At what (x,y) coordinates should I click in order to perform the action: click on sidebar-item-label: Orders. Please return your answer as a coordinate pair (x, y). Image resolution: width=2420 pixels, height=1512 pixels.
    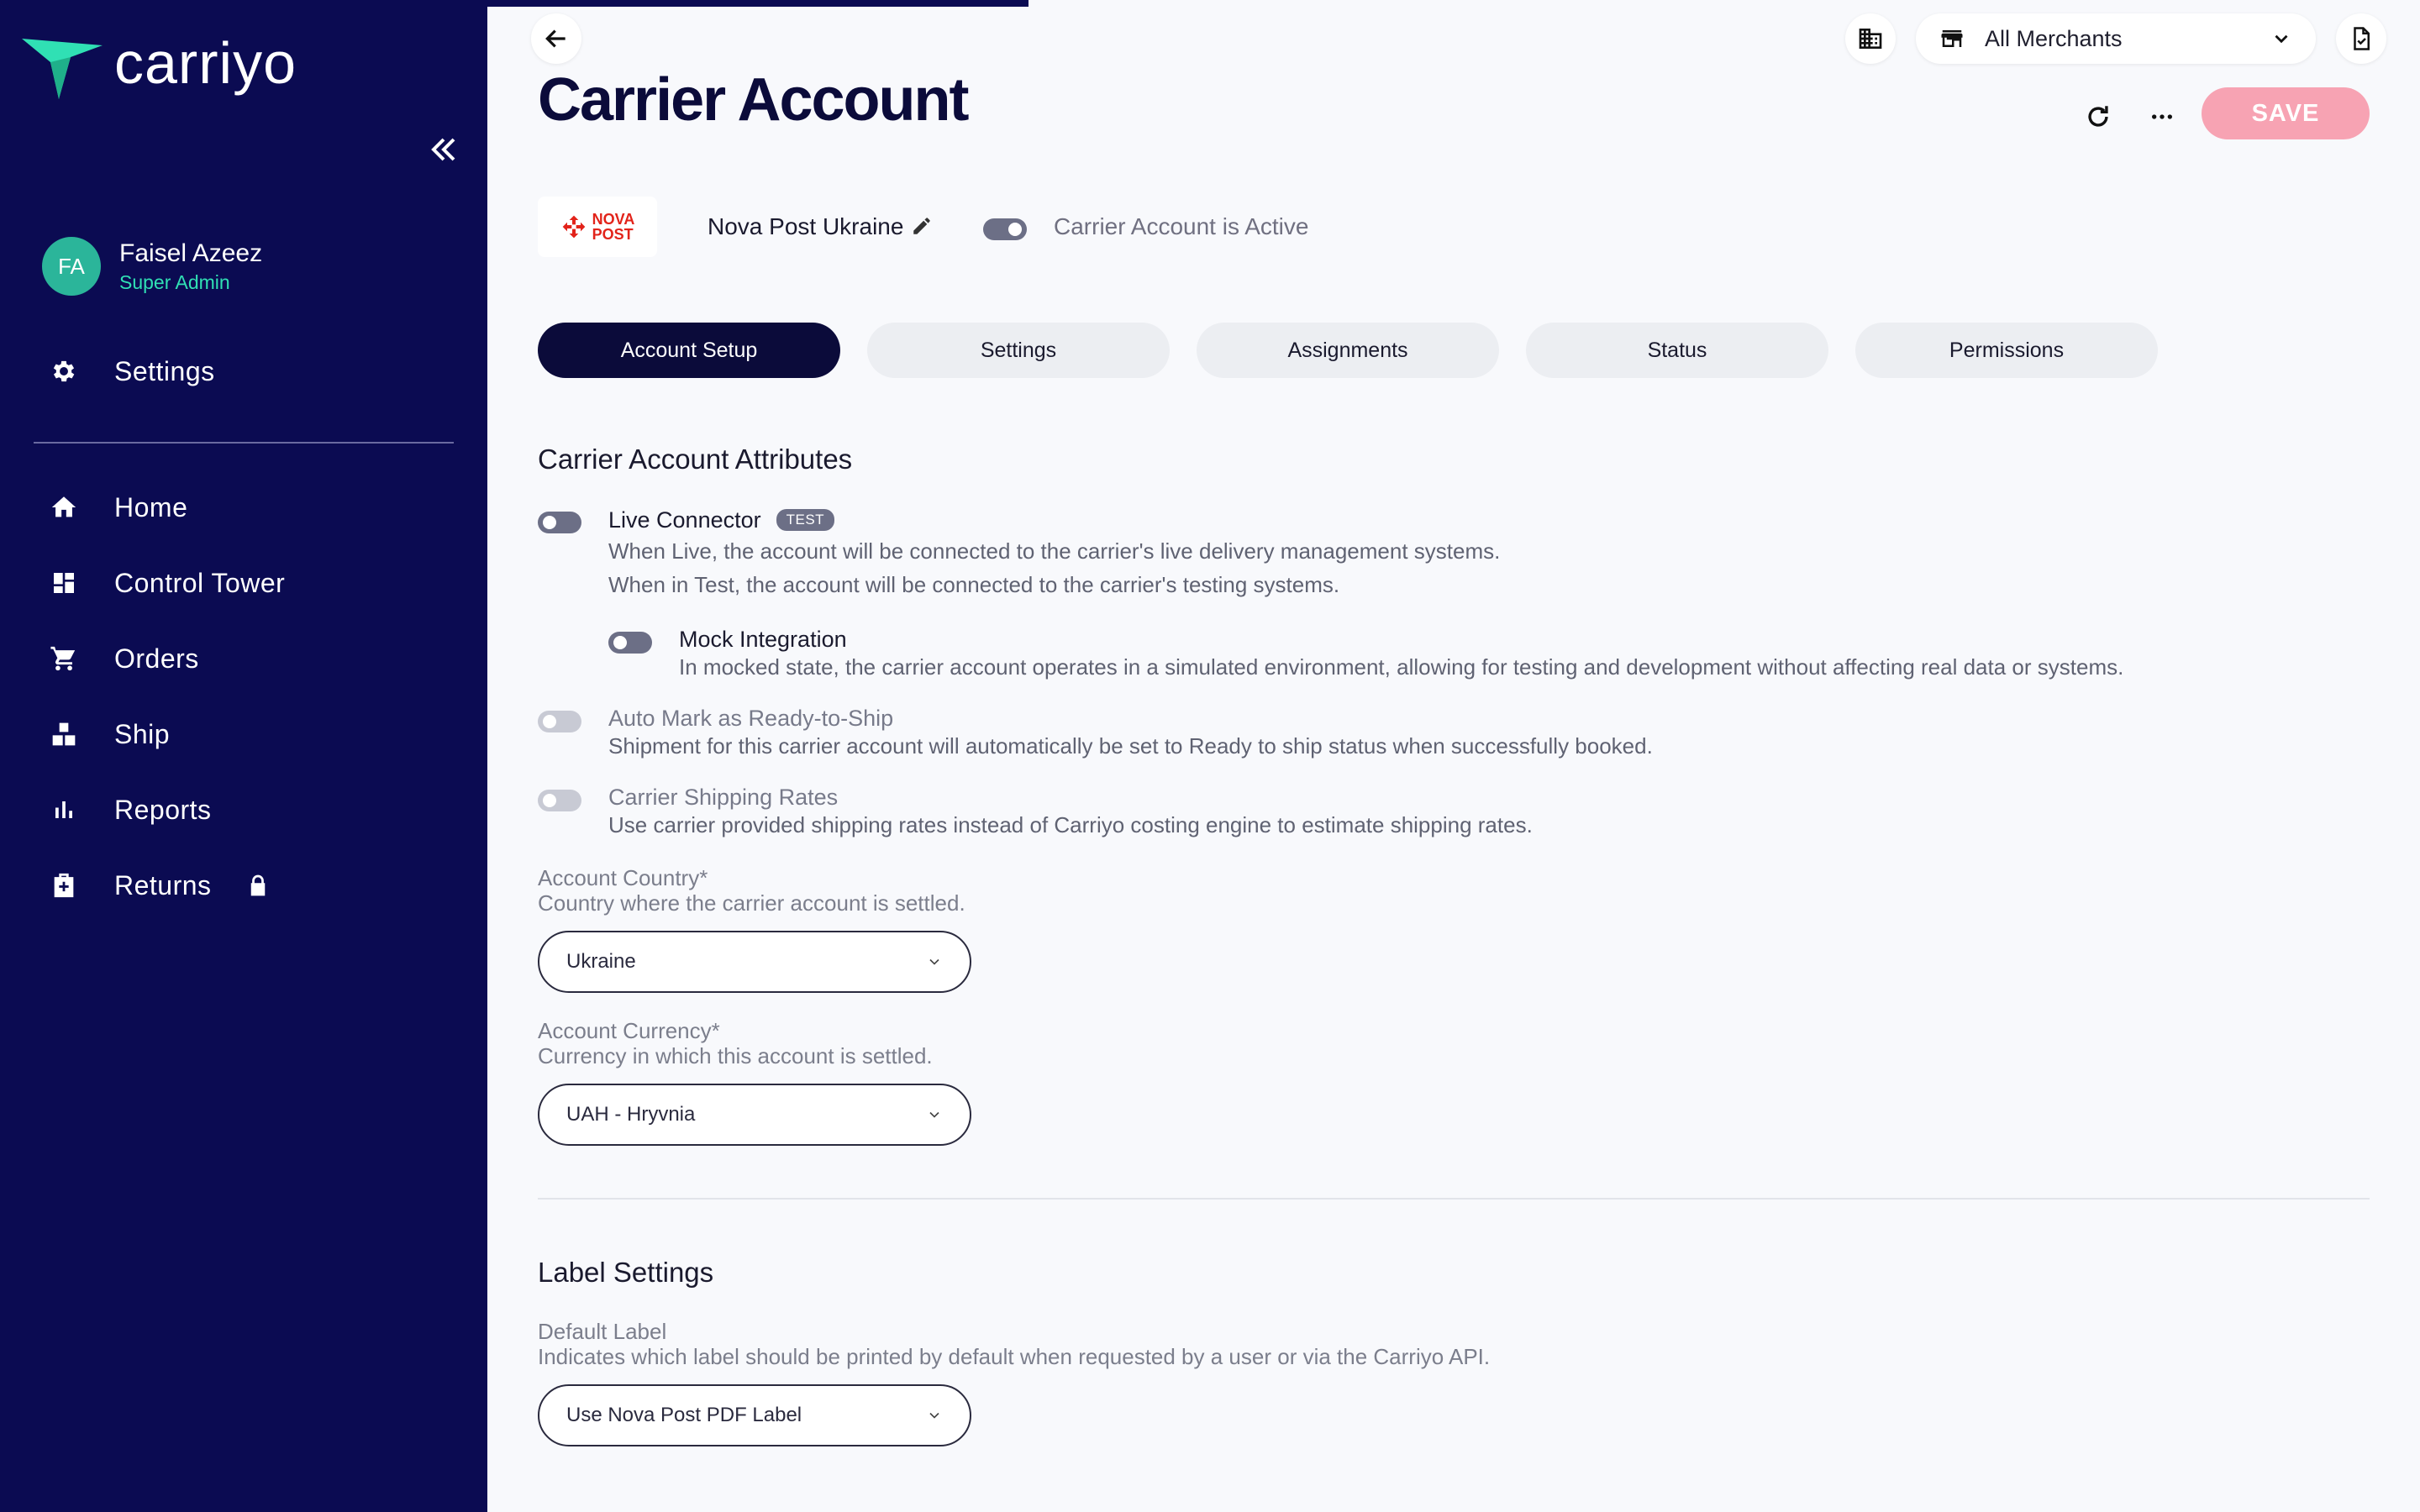
    Looking at the image, I should click on (157, 658).